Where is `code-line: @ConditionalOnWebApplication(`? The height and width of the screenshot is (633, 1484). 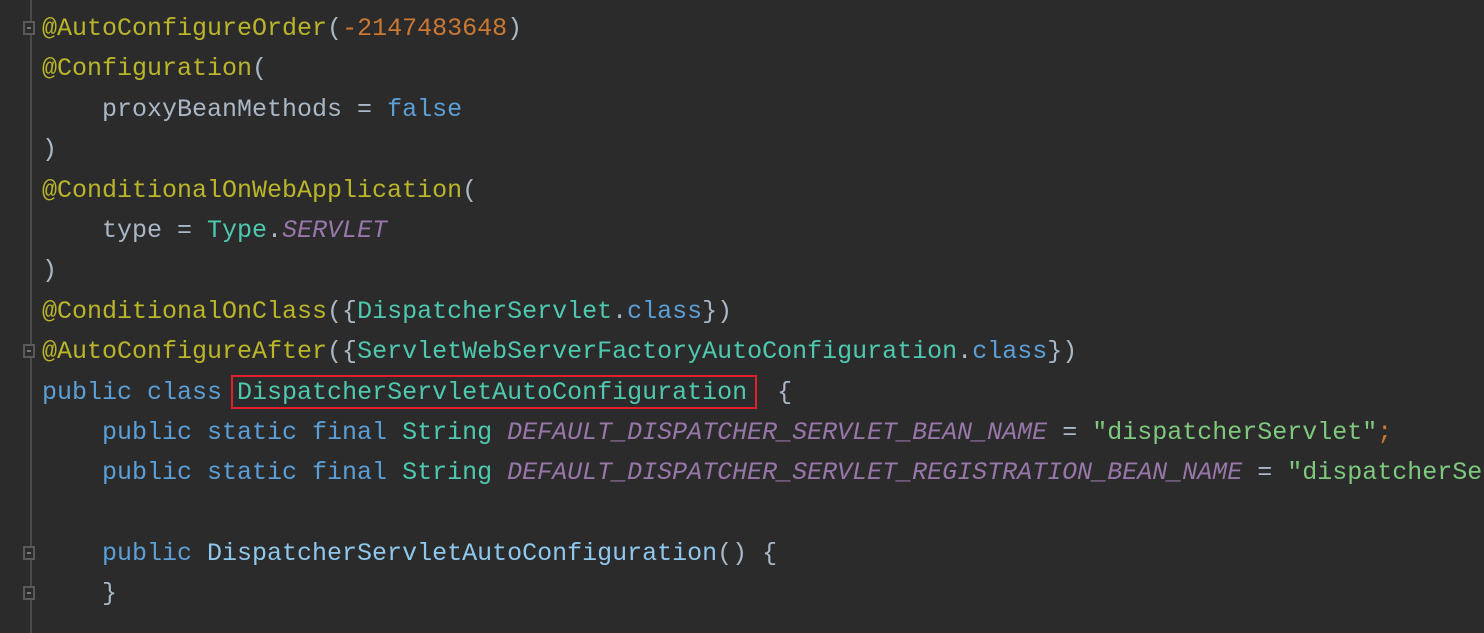
code-line: @ConditionalOnWebApplication( is located at coordinates (763, 191).